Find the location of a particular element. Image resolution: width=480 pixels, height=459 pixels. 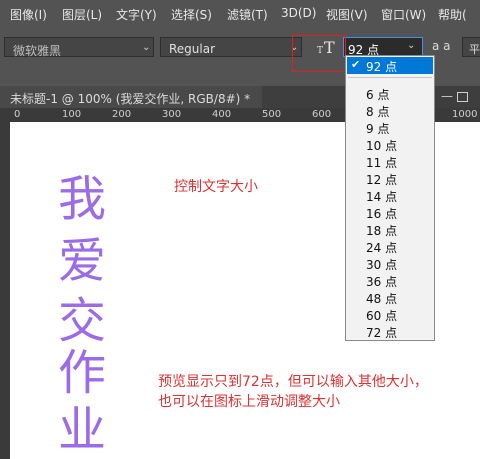

dropdown-option: 10 点 is located at coordinates (381, 145).